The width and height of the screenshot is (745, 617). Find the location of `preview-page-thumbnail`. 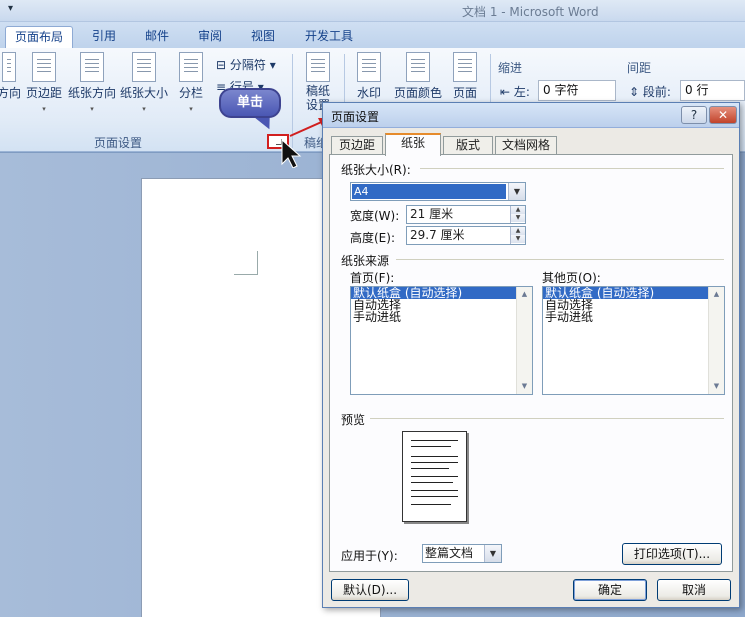

preview-page-thumbnail is located at coordinates (434, 476).